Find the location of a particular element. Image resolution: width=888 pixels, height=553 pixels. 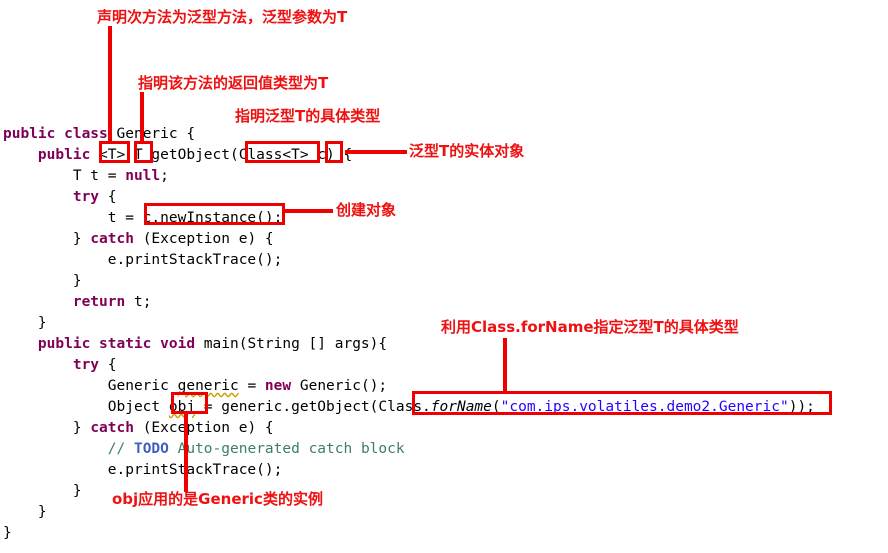

token-get-object-call: = generic.getObject(Class. is located at coordinates (313, 407).